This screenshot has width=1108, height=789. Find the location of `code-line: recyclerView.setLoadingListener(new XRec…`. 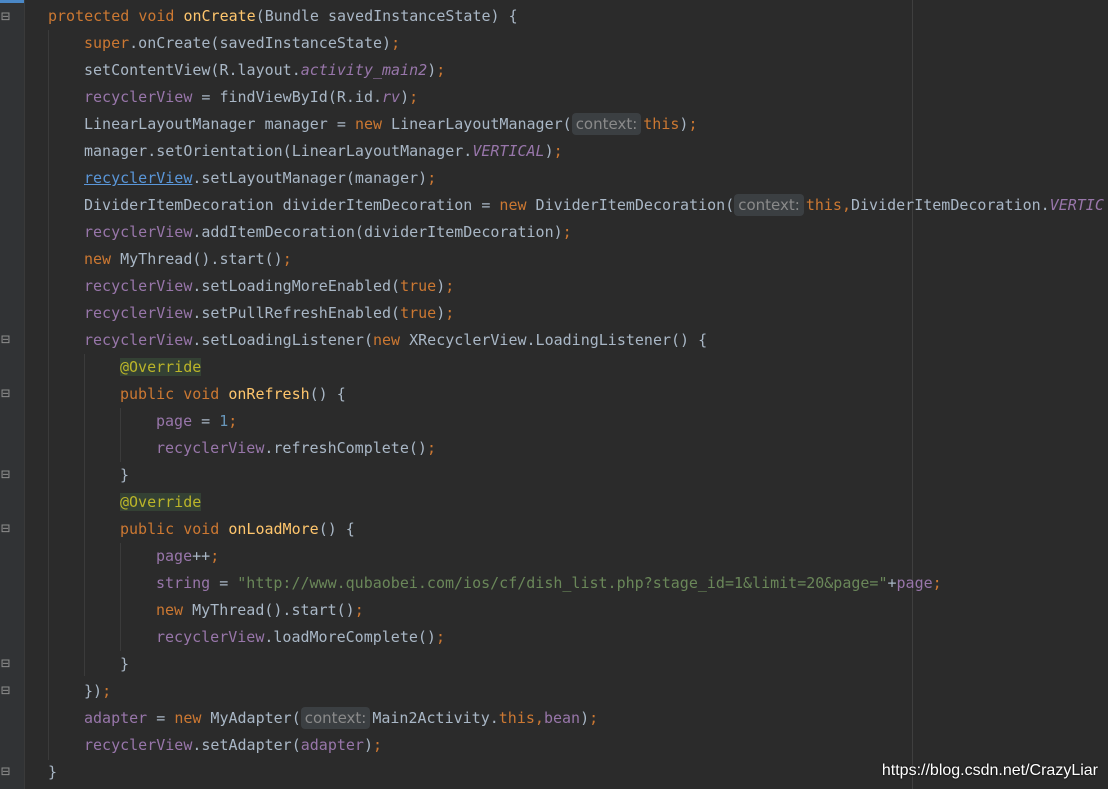

code-line: recyclerView.setLoadingListener(new XRec… is located at coordinates (395, 340).